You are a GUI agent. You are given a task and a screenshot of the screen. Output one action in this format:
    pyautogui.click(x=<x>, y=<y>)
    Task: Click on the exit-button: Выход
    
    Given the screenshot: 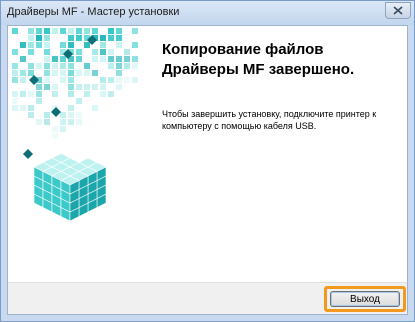 What is the action you would take?
    pyautogui.click(x=365, y=299)
    